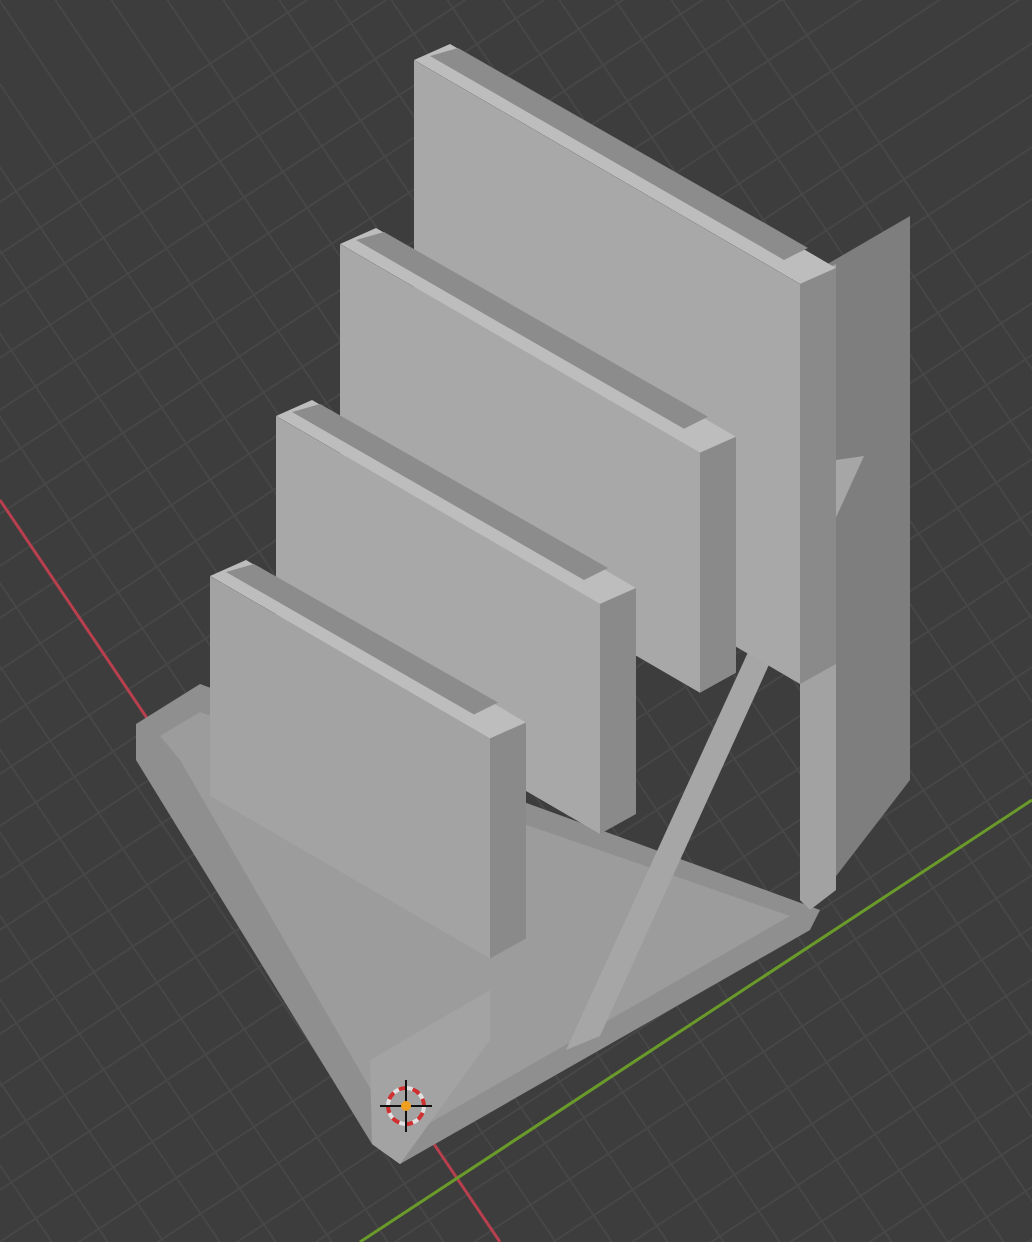 Image resolution: width=1032 pixels, height=1242 pixels. What do you see at coordinates (406, 1106) in the screenshot?
I see `3d-cursor-icon` at bounding box center [406, 1106].